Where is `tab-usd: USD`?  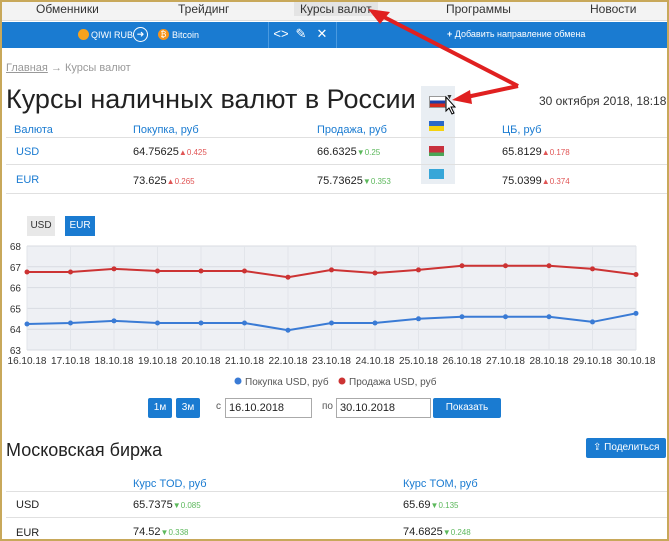 tab-usd: USD is located at coordinates (41, 226).